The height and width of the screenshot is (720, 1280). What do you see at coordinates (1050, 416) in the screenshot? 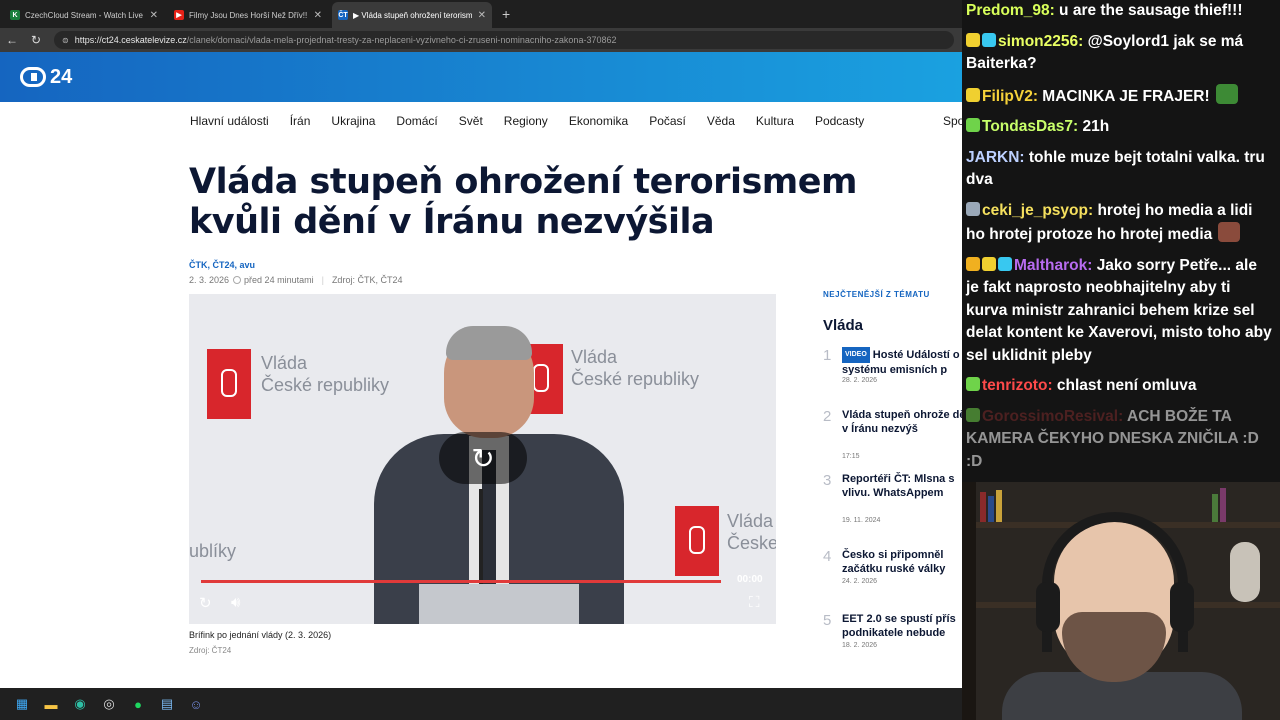
I see `chat-username: GorossimoResival` at bounding box center [1050, 416].